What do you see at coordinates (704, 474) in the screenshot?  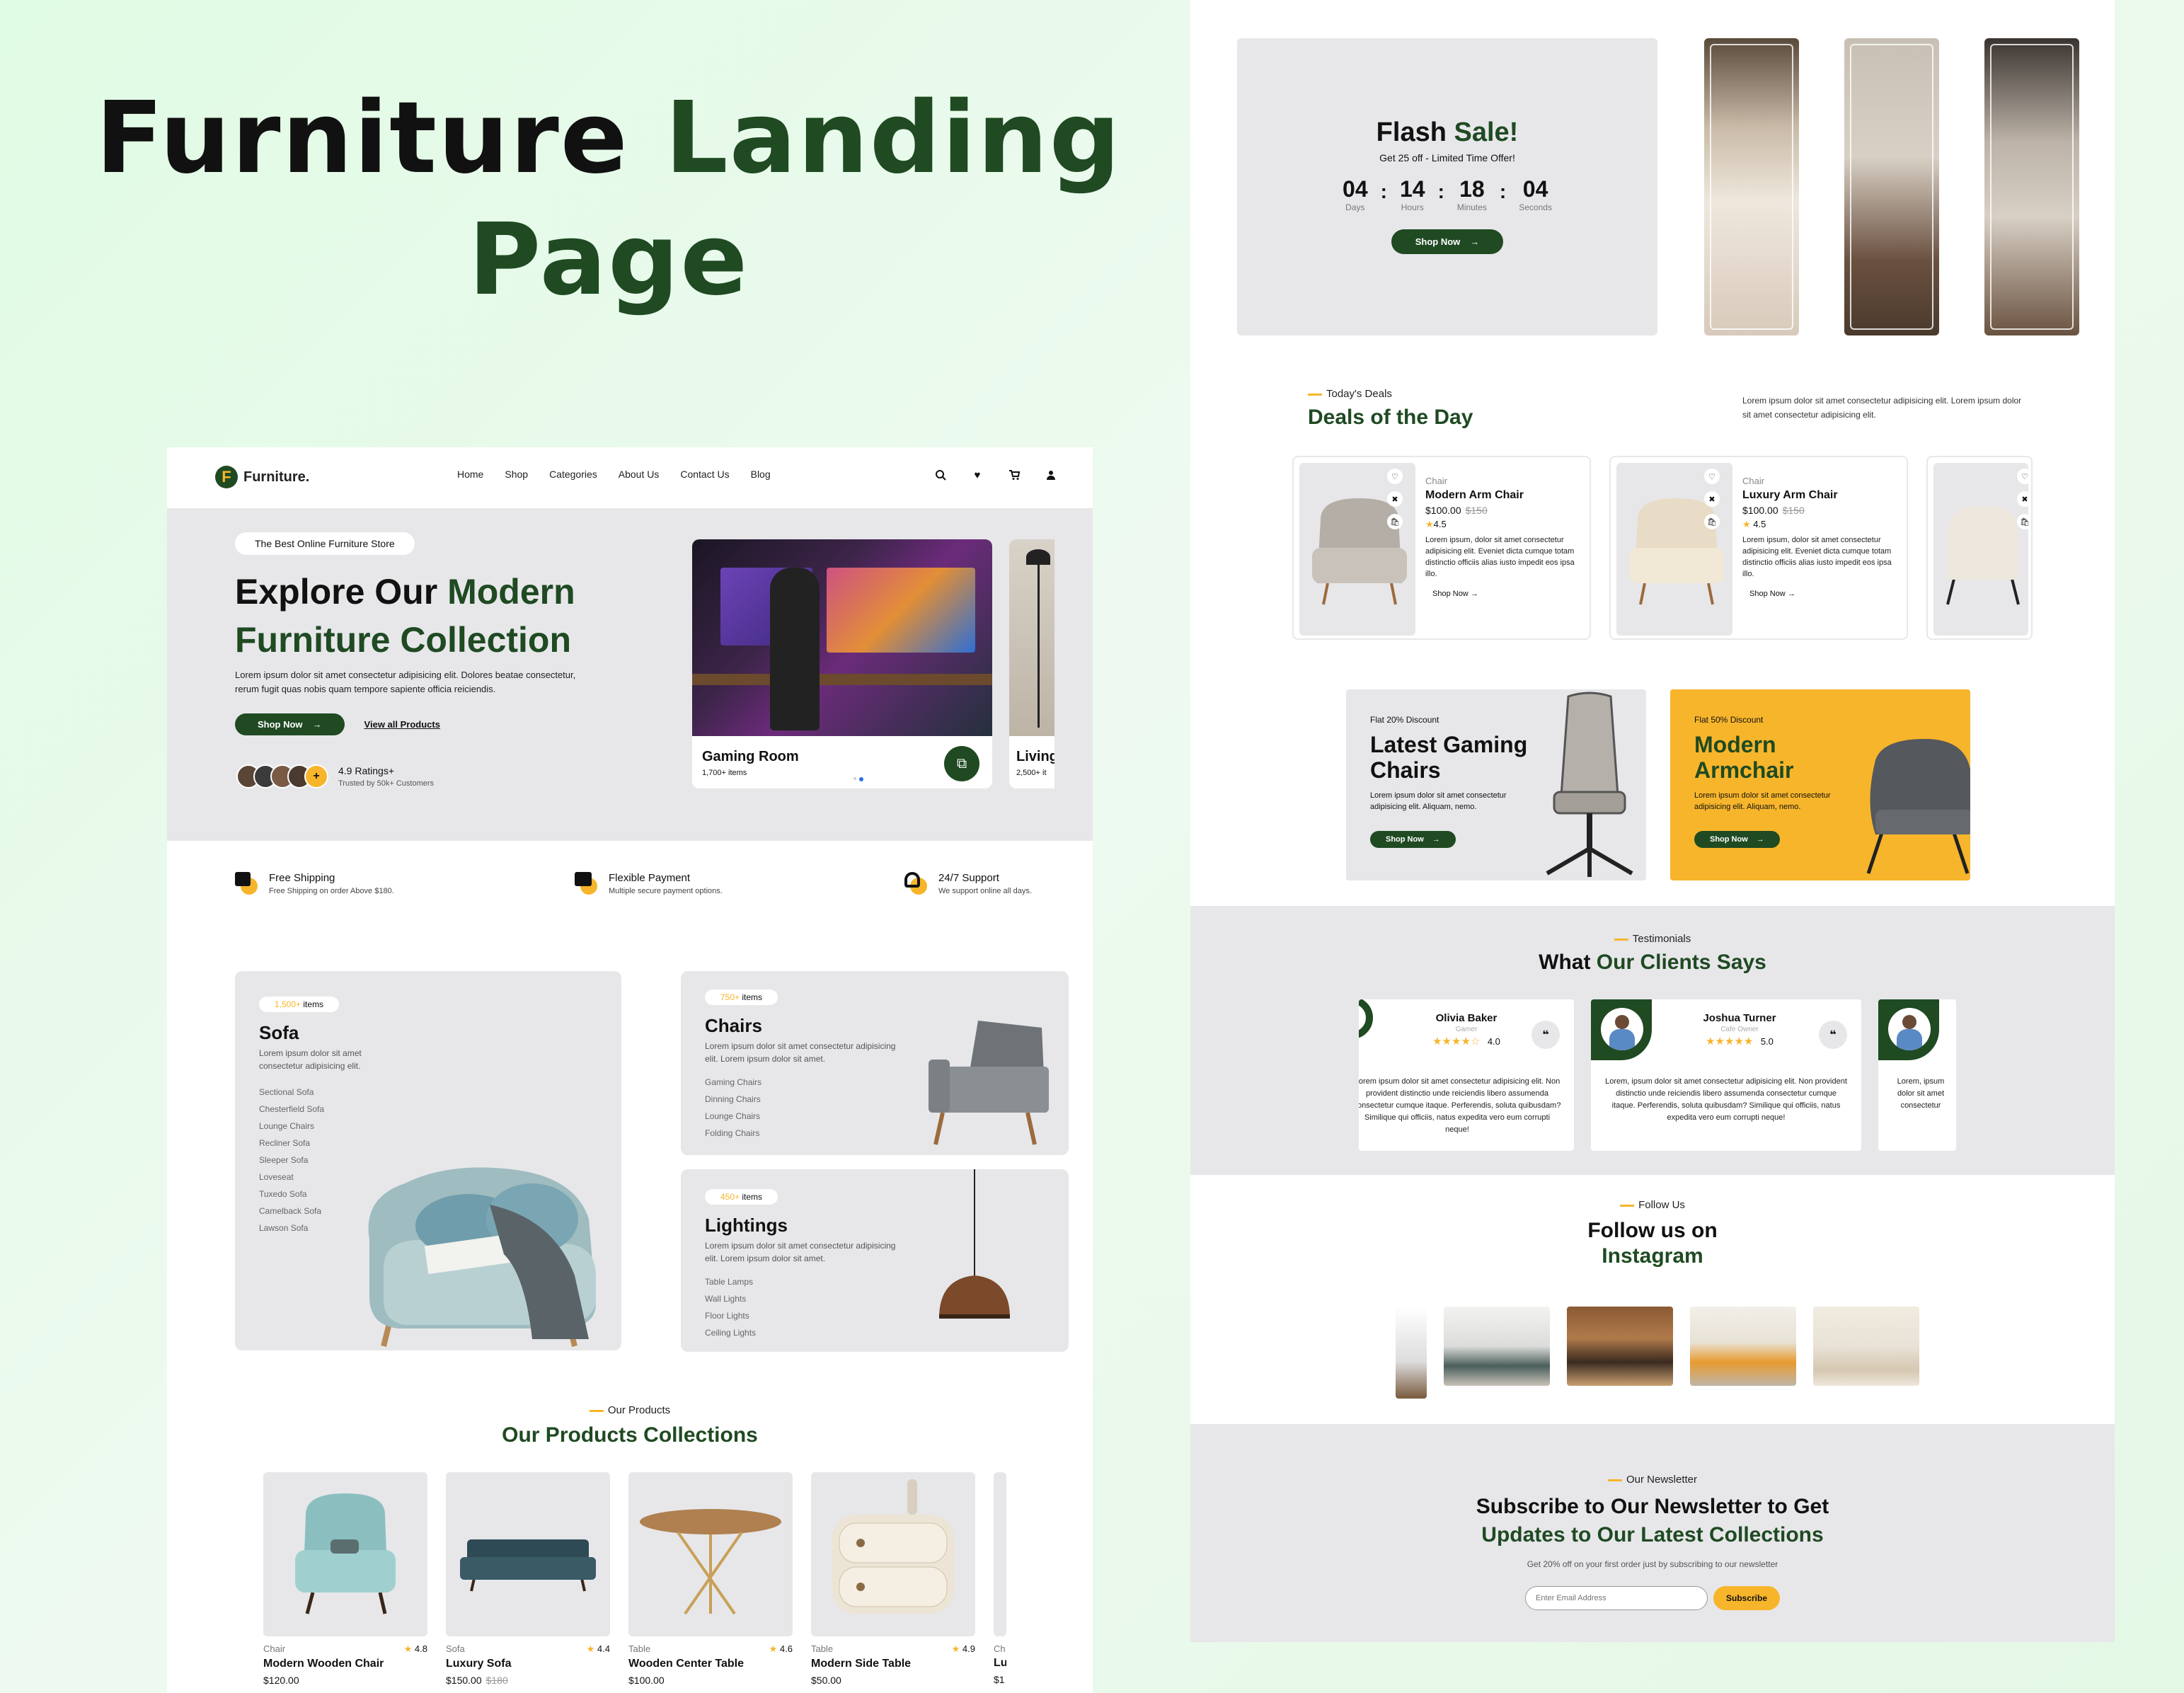 I see `nav-link-contact: Contact Us` at bounding box center [704, 474].